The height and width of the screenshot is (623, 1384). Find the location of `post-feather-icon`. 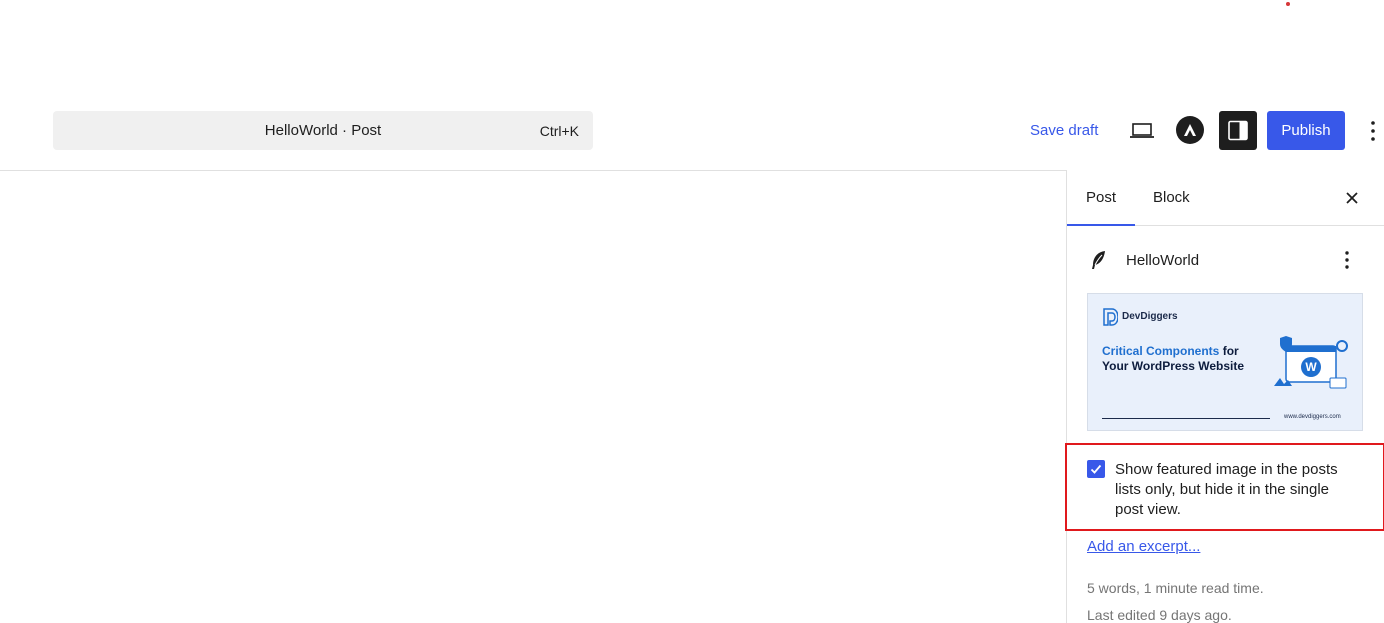

post-feather-icon is located at coordinates (1099, 260).